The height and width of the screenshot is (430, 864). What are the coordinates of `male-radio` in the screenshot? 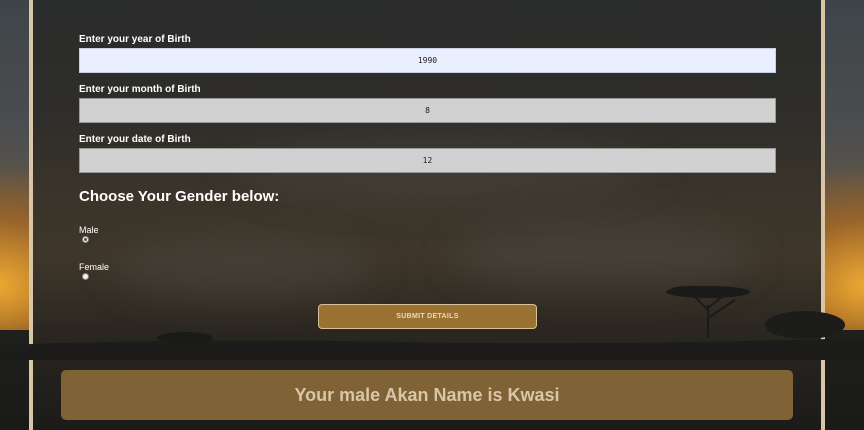 It's located at (85, 239).